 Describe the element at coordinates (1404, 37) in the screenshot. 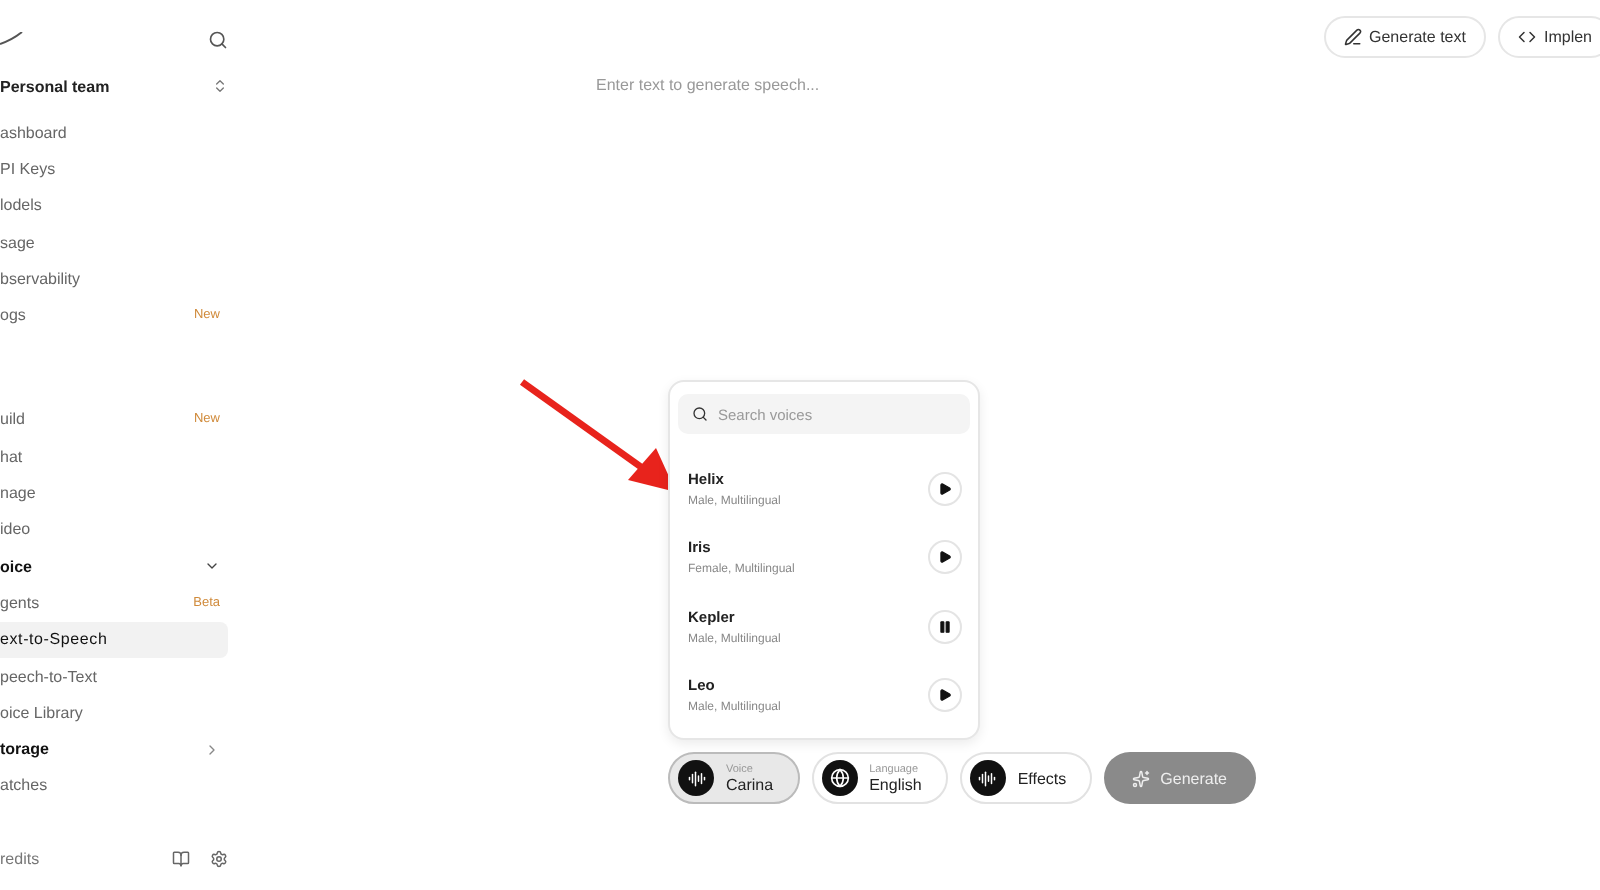

I see `toolbar-button: Generate text` at that location.